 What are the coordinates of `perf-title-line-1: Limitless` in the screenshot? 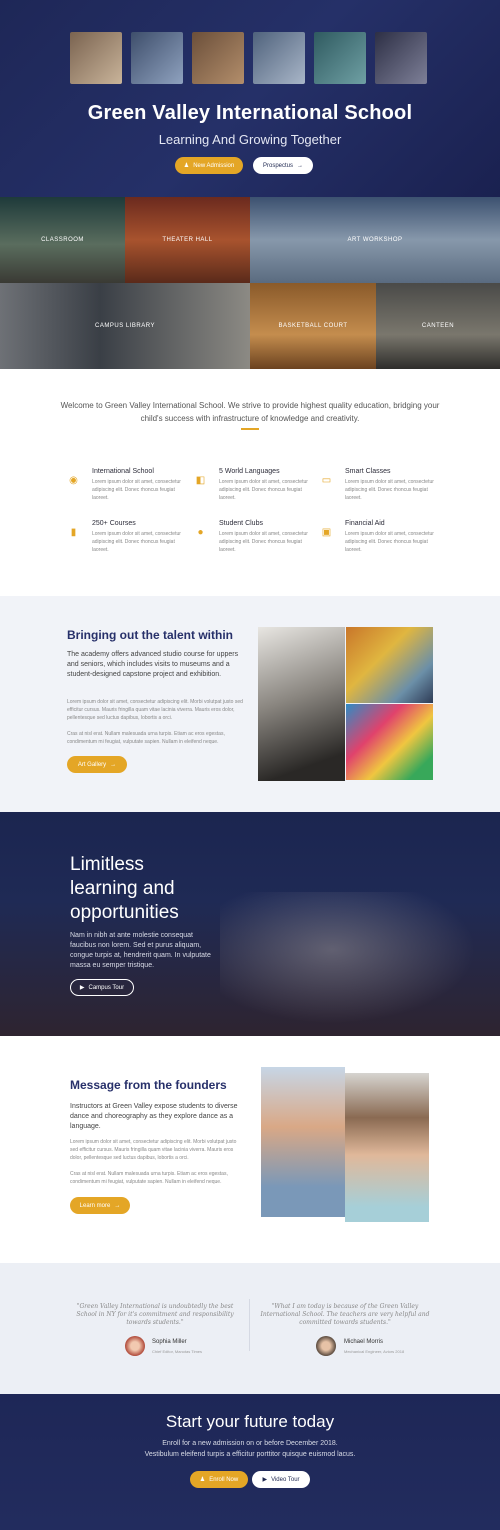 It's located at (107, 864).